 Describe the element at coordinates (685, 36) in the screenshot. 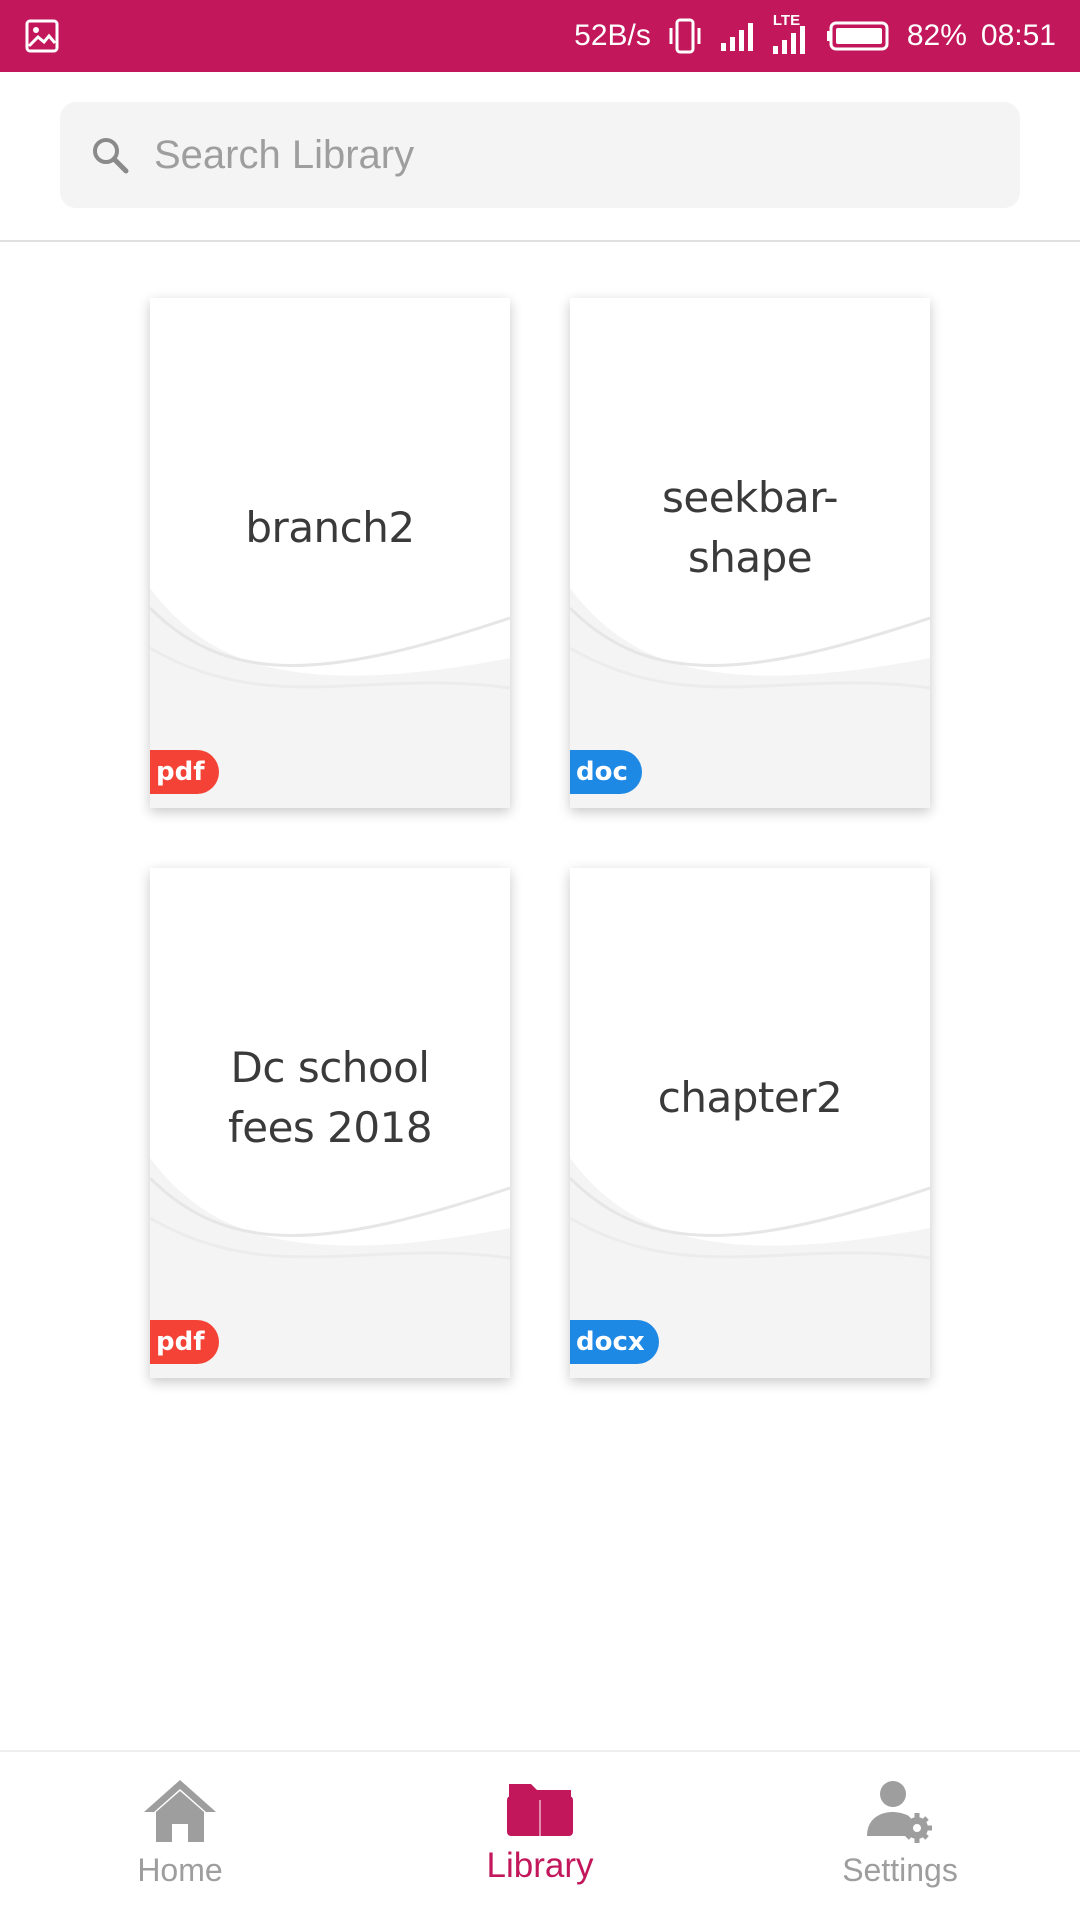

I see `vibrate-icon` at that location.